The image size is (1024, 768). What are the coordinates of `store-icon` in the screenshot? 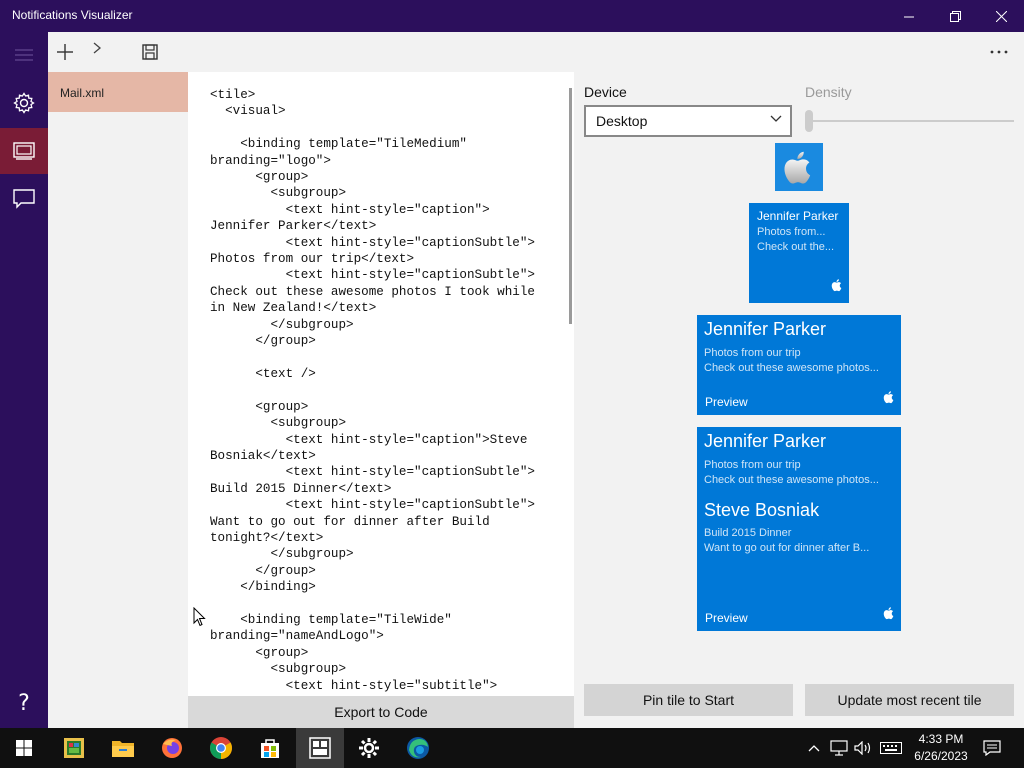 It's located at (270, 748).